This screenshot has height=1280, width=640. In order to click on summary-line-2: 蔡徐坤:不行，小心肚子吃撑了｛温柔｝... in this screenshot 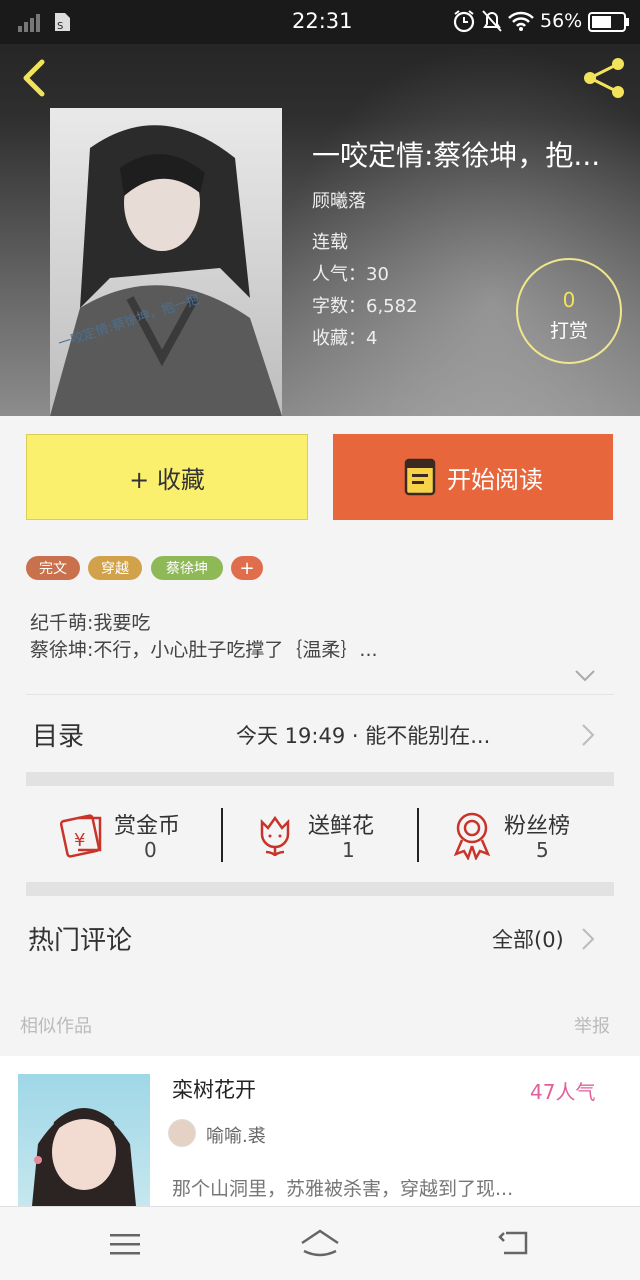, I will do `click(204, 650)`.